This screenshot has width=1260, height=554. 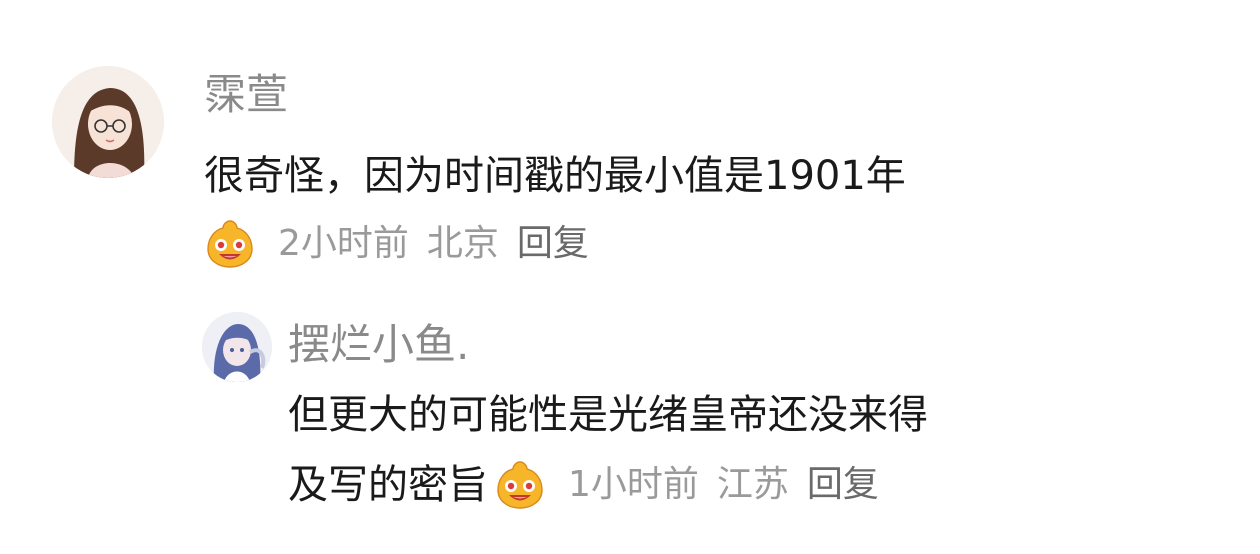 I want to click on comment-text-and-meta: 及写的密旨 1小时前 江苏 回复, so click(x=592, y=485).